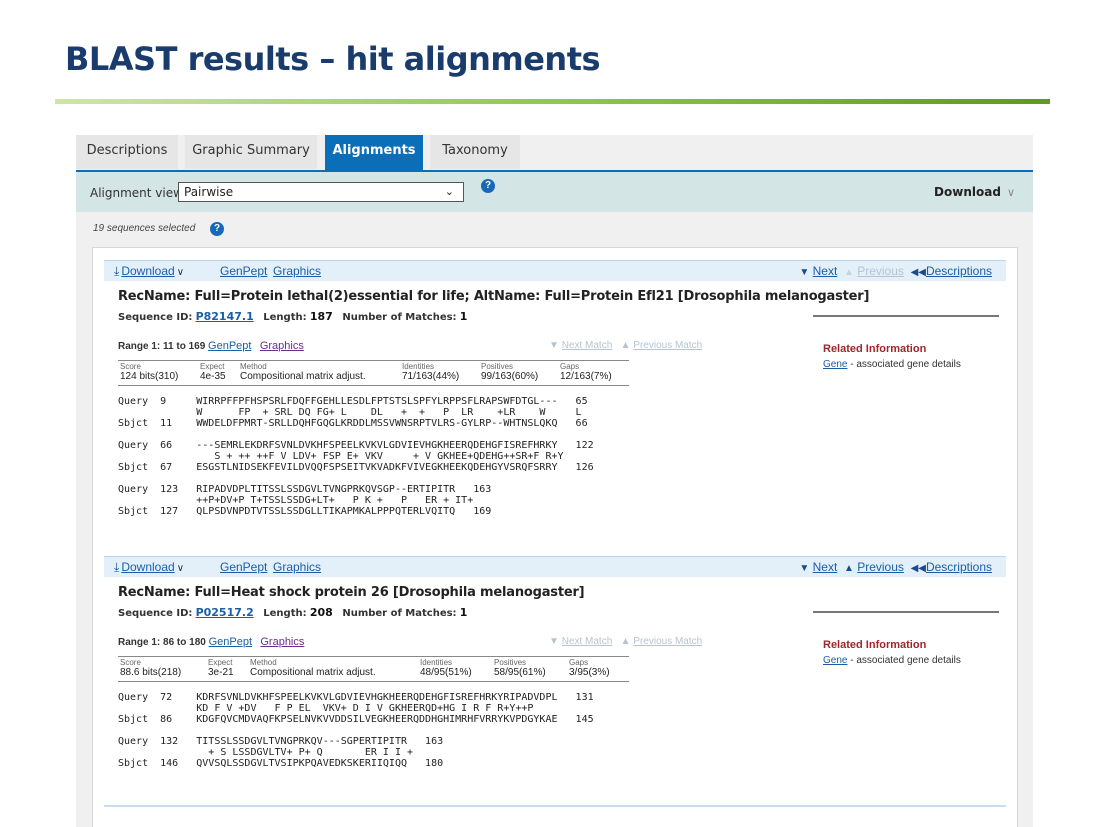  I want to click on alignment-view-bar: Alignment view Pairwise ⌄ ? Download ∨, so click(554, 192).